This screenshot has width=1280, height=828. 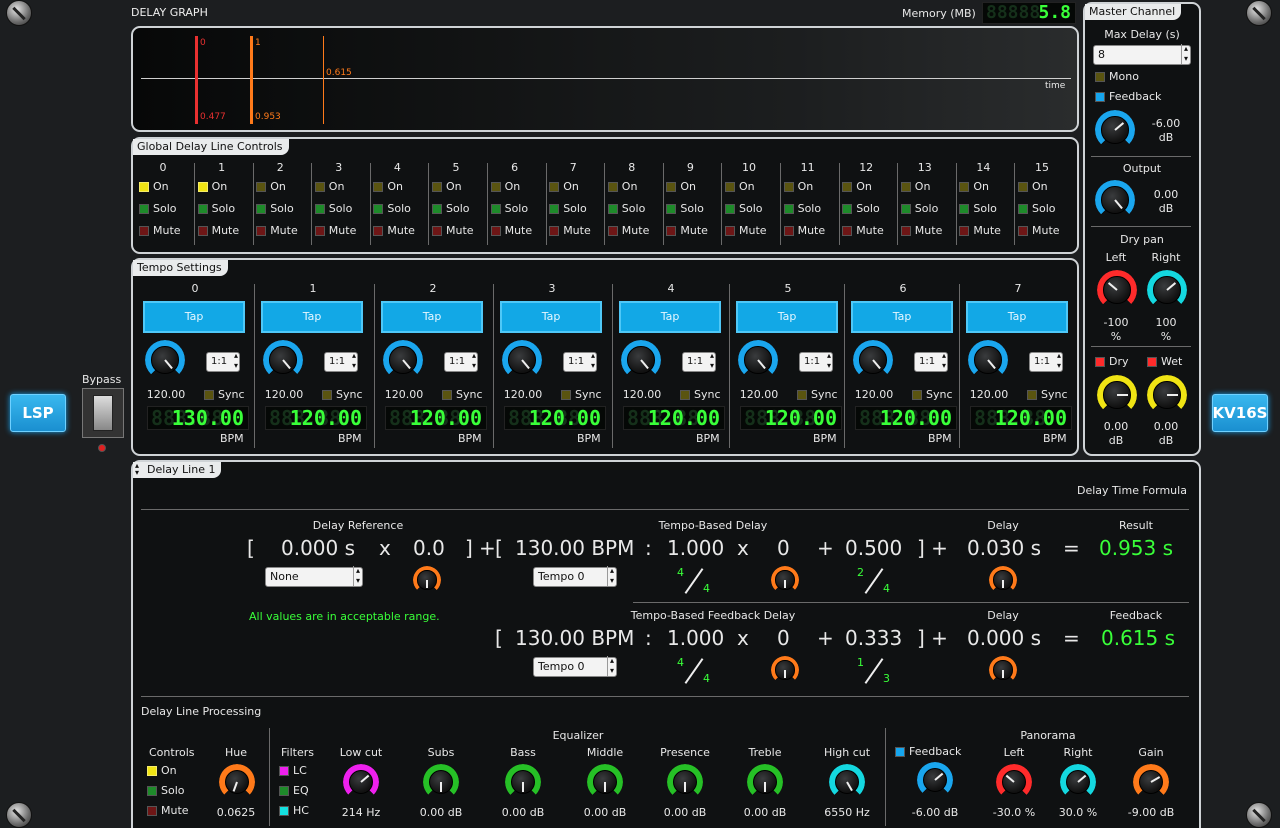 What do you see at coordinates (605, 79) in the screenshot?
I see `delay-graph: time 0 0.477 1 0.953 0.615` at bounding box center [605, 79].